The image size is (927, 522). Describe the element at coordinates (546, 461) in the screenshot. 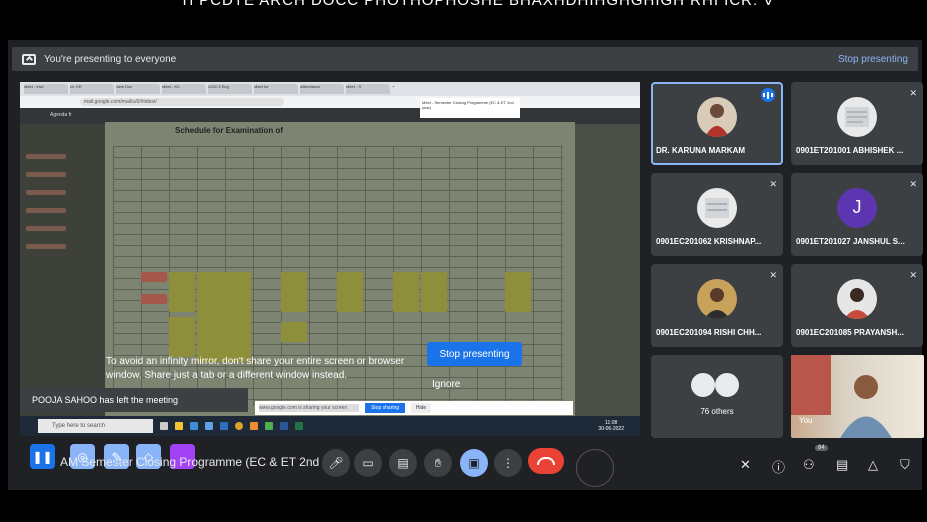

I see `hang-up-button` at that location.